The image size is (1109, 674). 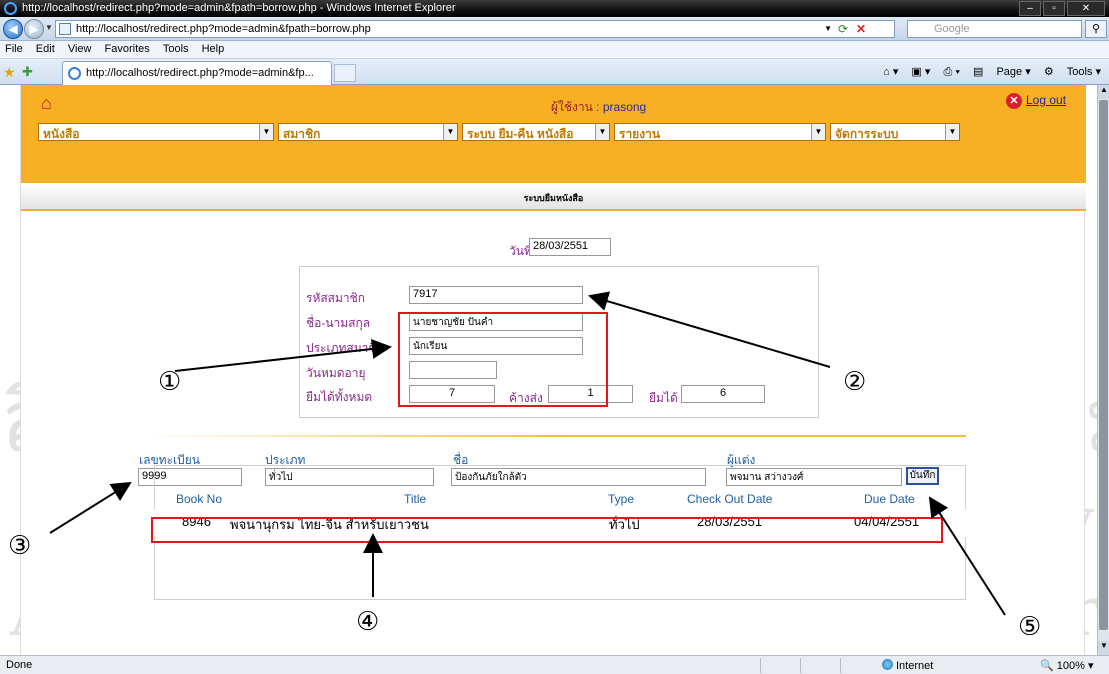 I want to click on print-icon: ⎙ ▾, so click(x=951, y=72).